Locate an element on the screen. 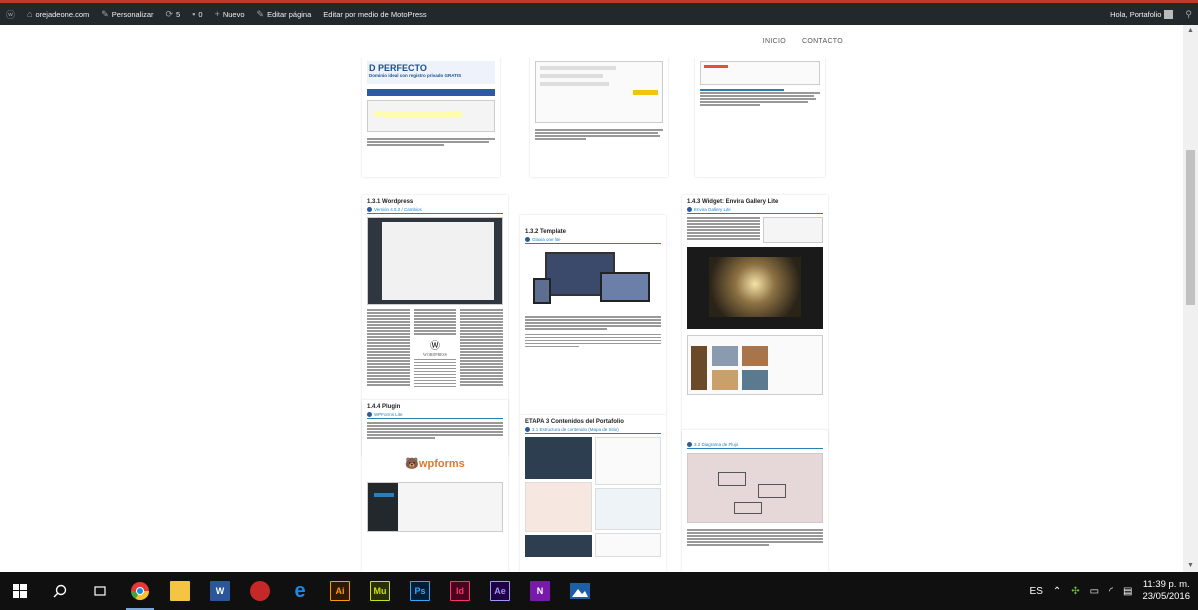  updates-link: ⟳ 5 is located at coordinates (172, 14).